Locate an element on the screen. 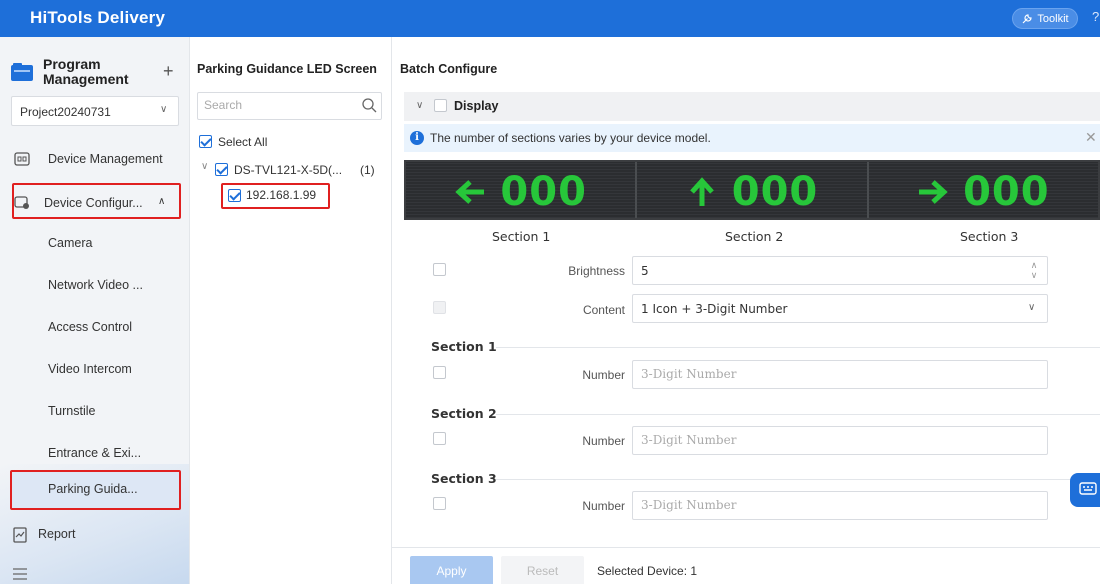 The image size is (1100, 584). info-icon: i is located at coordinates (417, 138).